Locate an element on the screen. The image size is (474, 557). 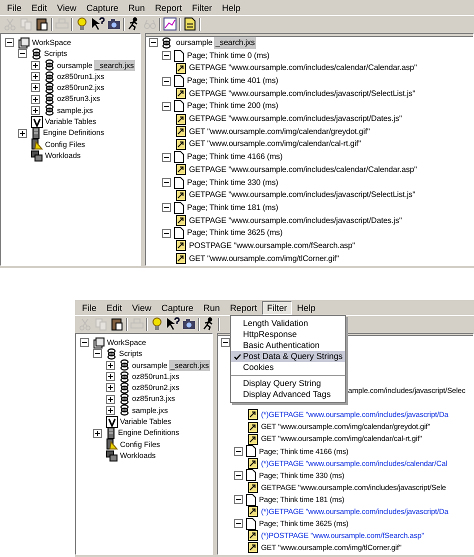
tree-item-label: oursample is located at coordinates (194, 42).